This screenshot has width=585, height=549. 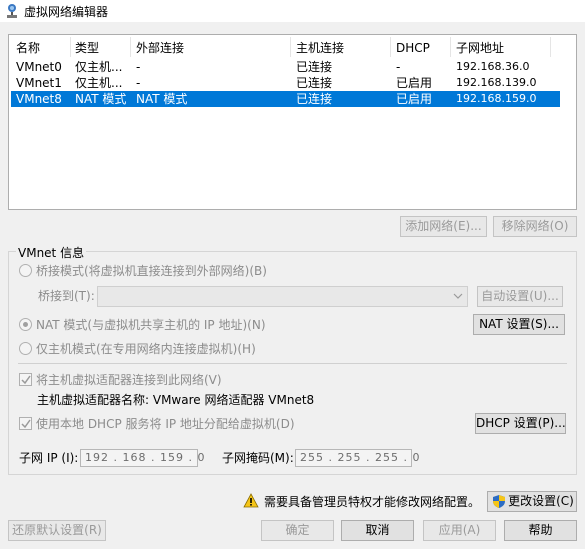 I want to click on uac-shield-icon, so click(x=499, y=501).